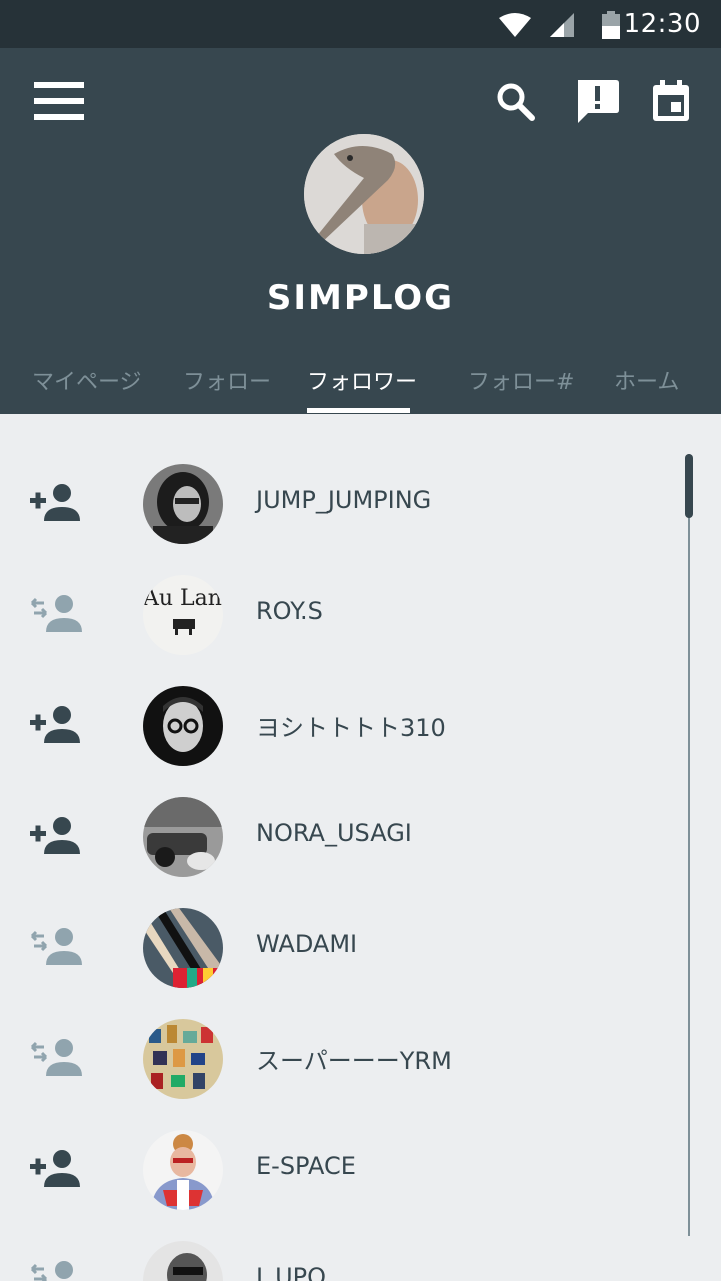  Describe the element at coordinates (340, 1255) in the screenshot. I see `list-item: J_UPO` at that location.